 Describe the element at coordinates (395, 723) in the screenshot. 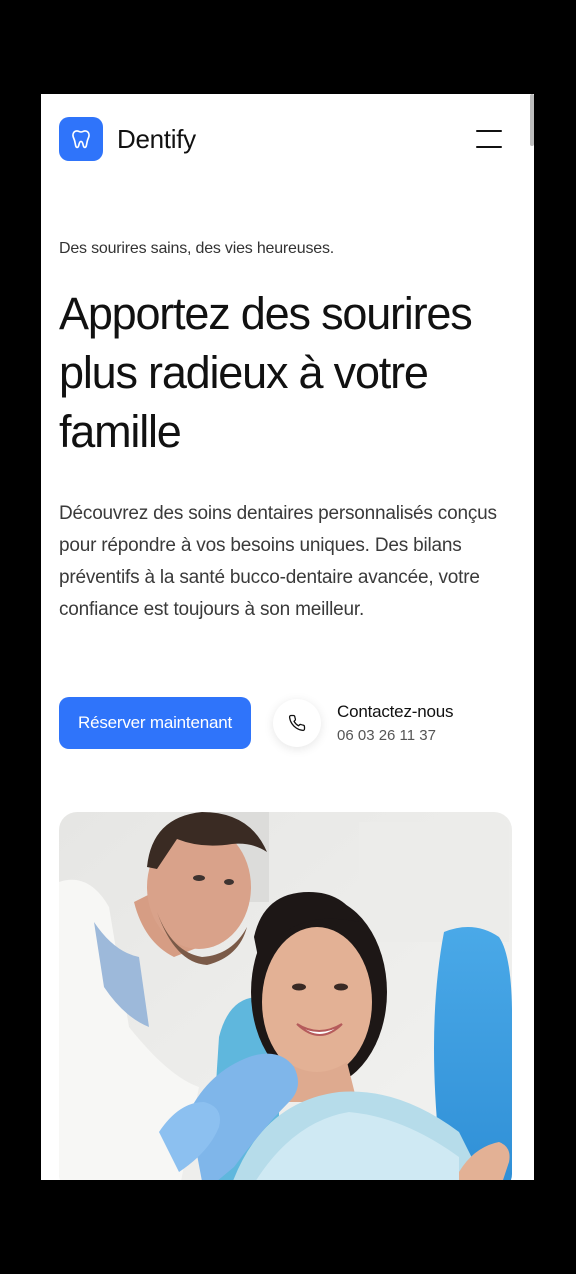

I see `contact-info: Contactez-nous 06 03 26 11 37` at that location.